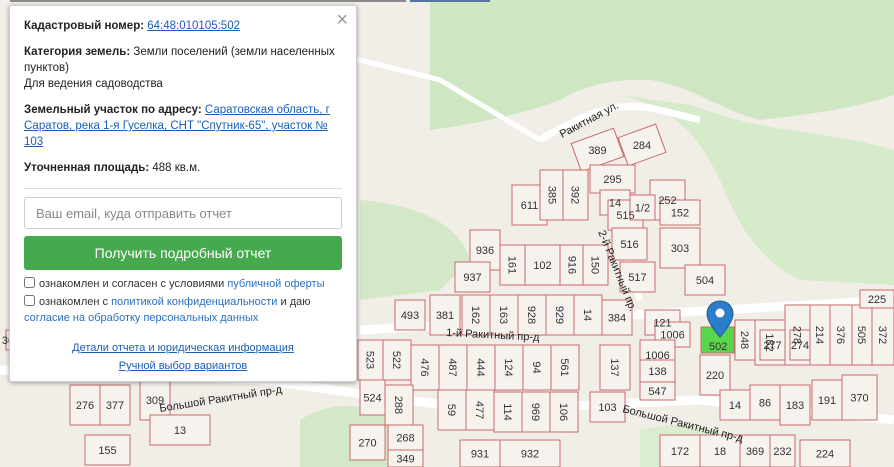 Image resolution: width=894 pixels, height=467 pixels. I want to click on consent-privacy-checkbox, so click(29, 300).